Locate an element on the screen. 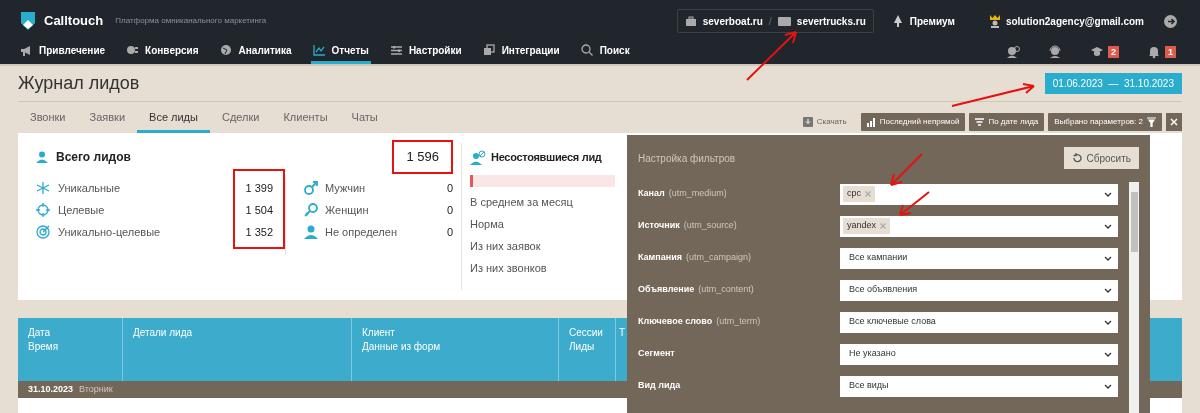 This screenshot has height=413, width=1200. nav-item: Привлечение is located at coordinates (63, 52).